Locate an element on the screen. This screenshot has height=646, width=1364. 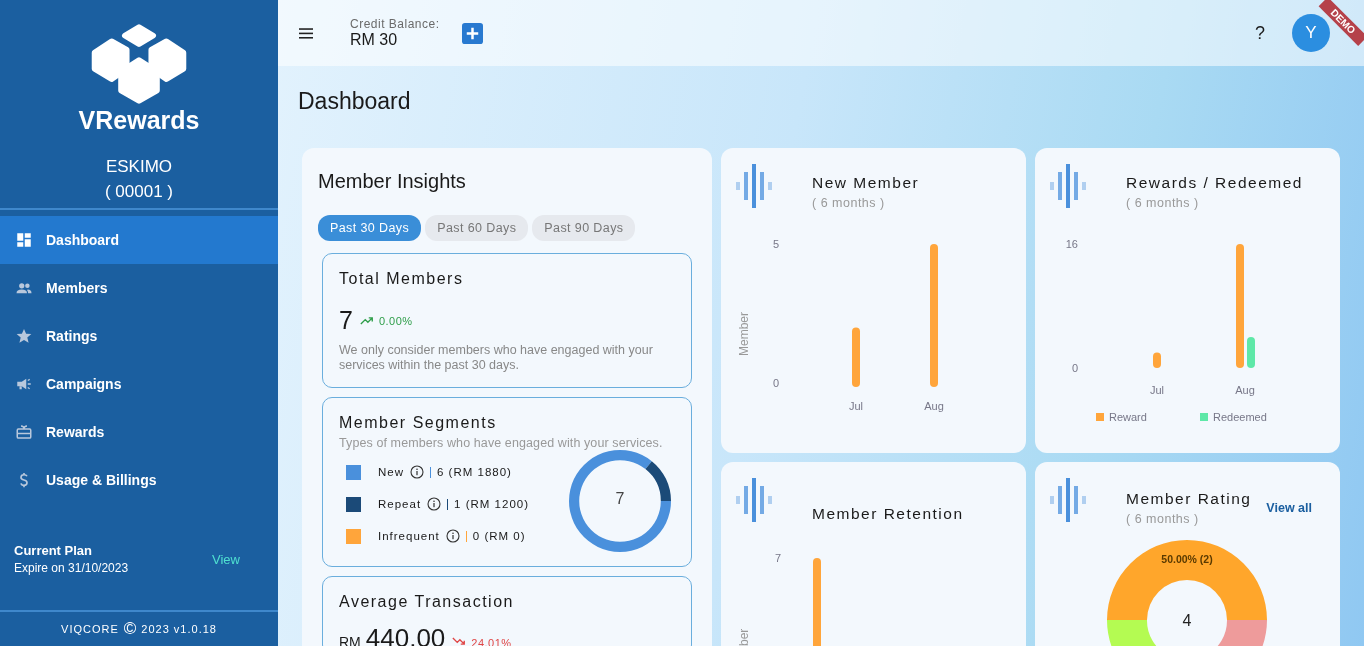
nav-item: Members is located at coordinates (139, 288).